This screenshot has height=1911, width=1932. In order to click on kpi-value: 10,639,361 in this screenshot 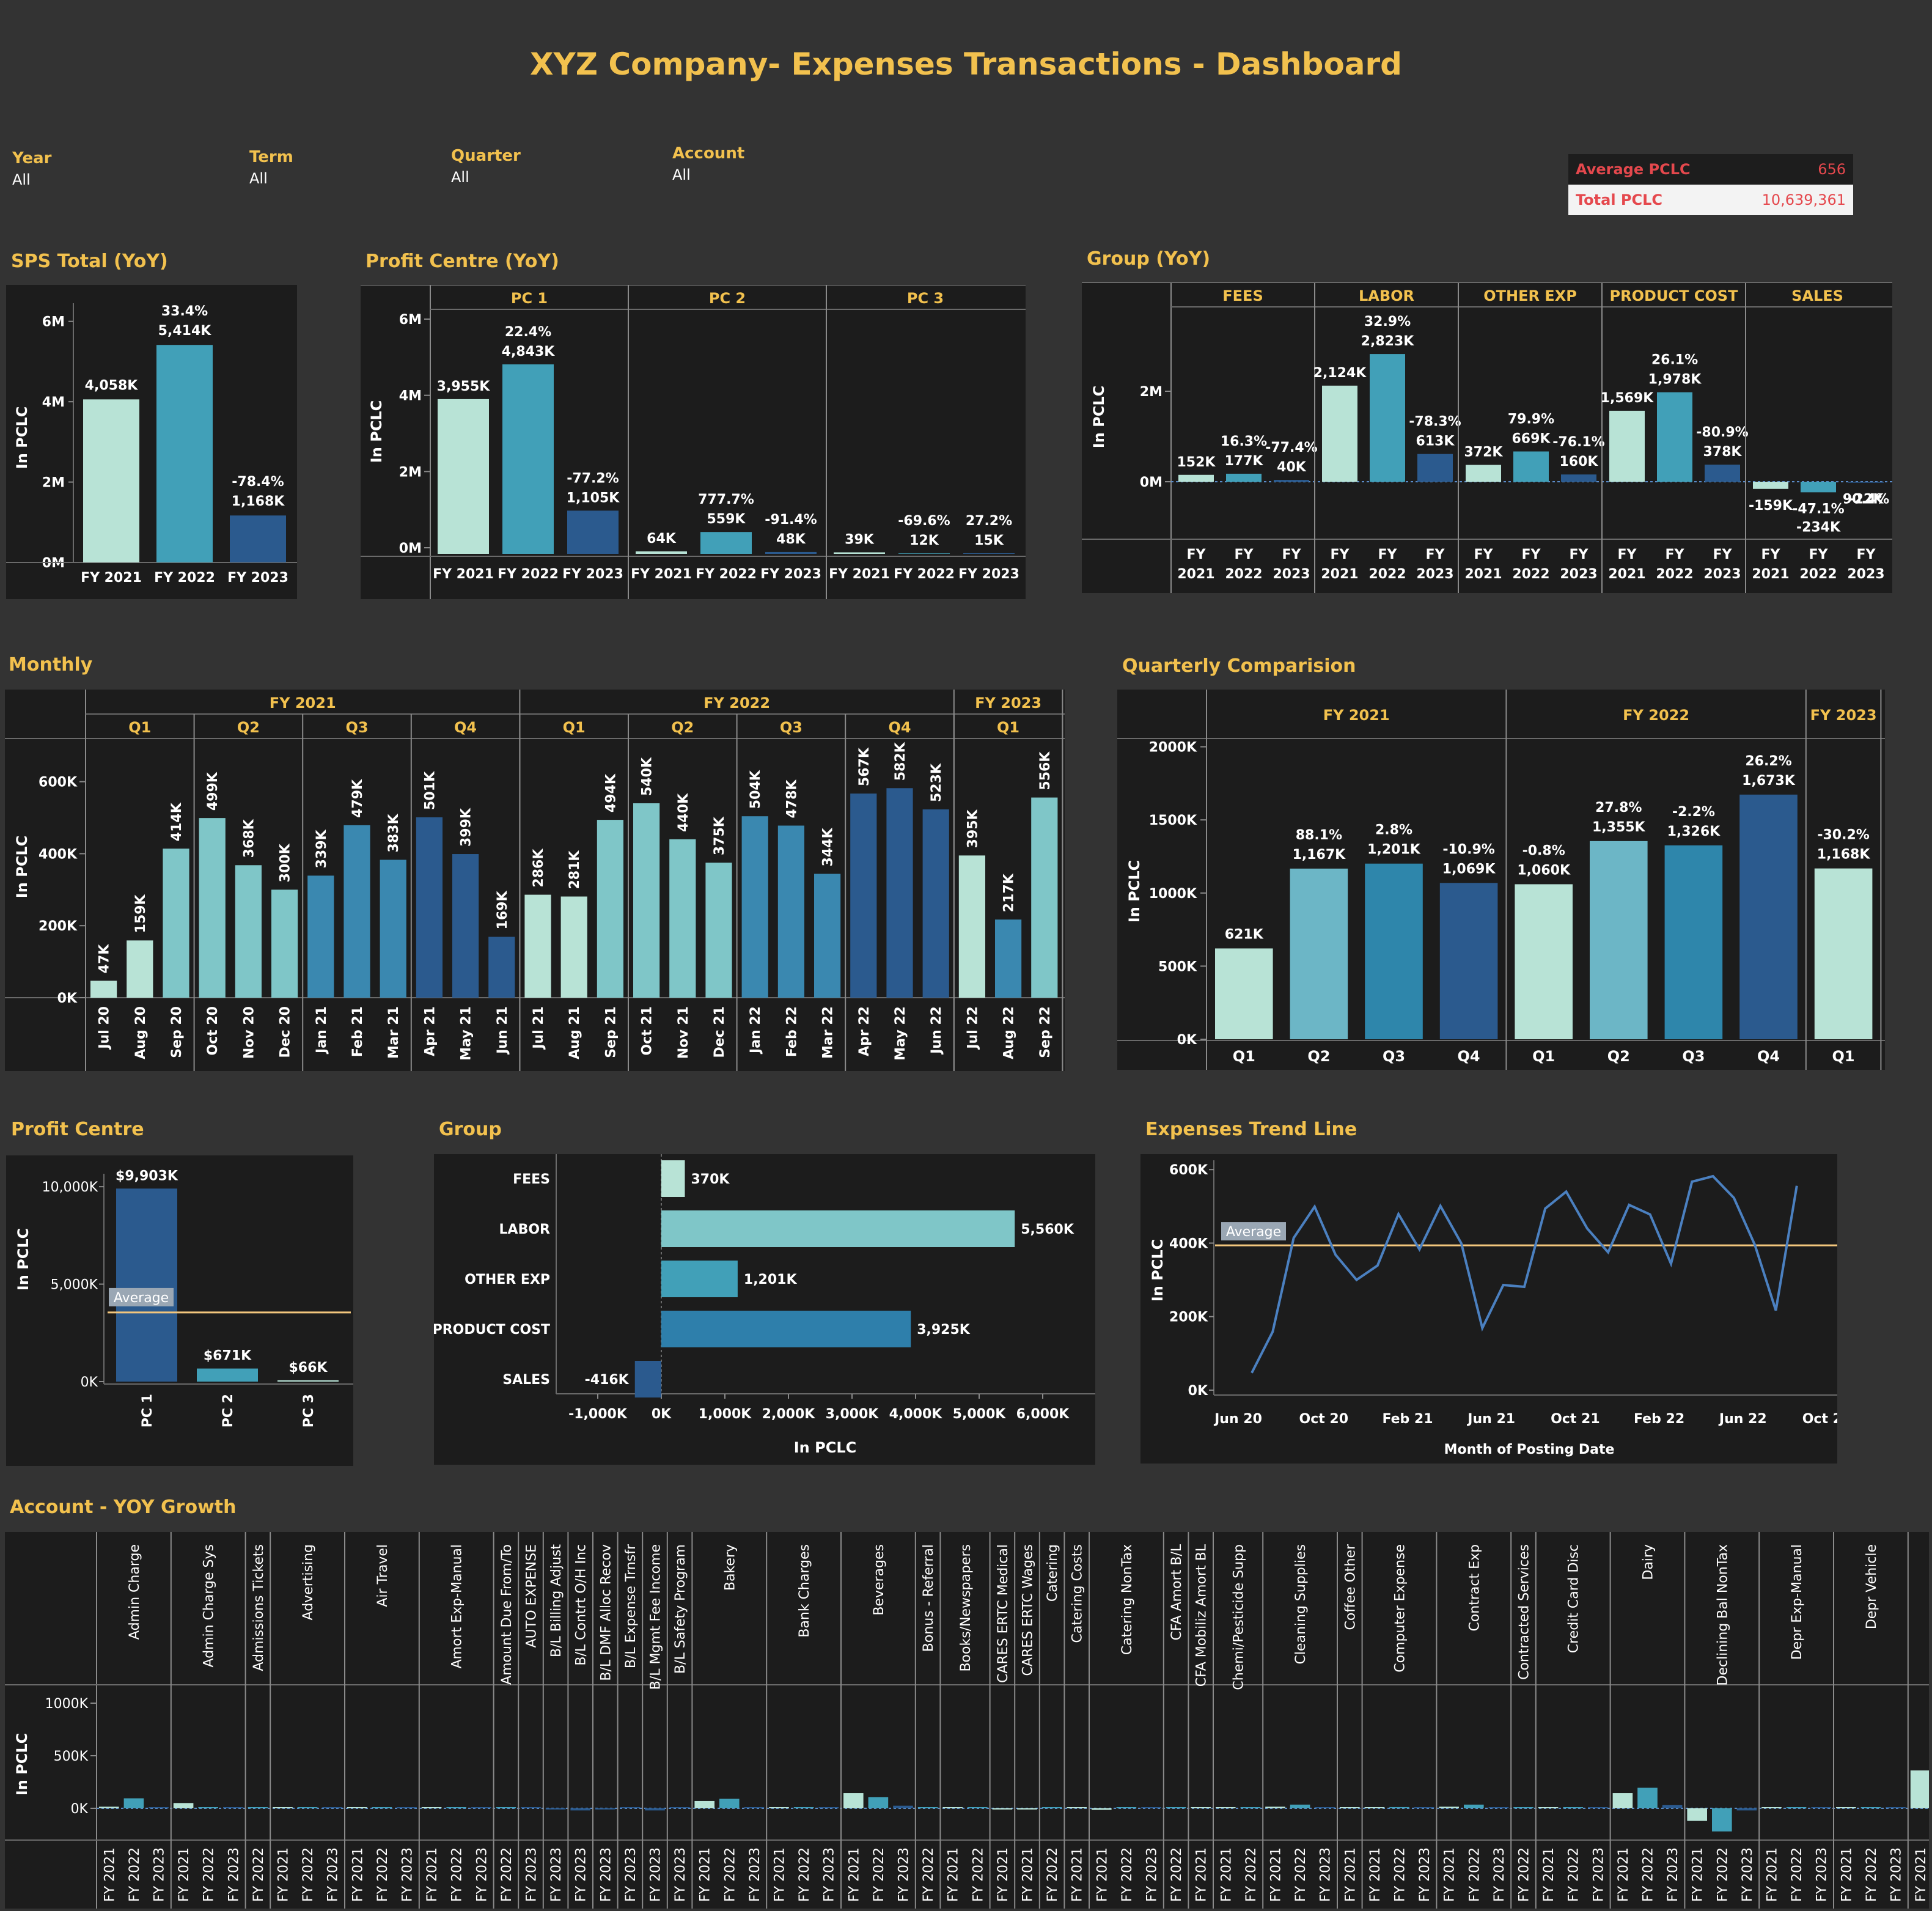, I will do `click(1803, 199)`.